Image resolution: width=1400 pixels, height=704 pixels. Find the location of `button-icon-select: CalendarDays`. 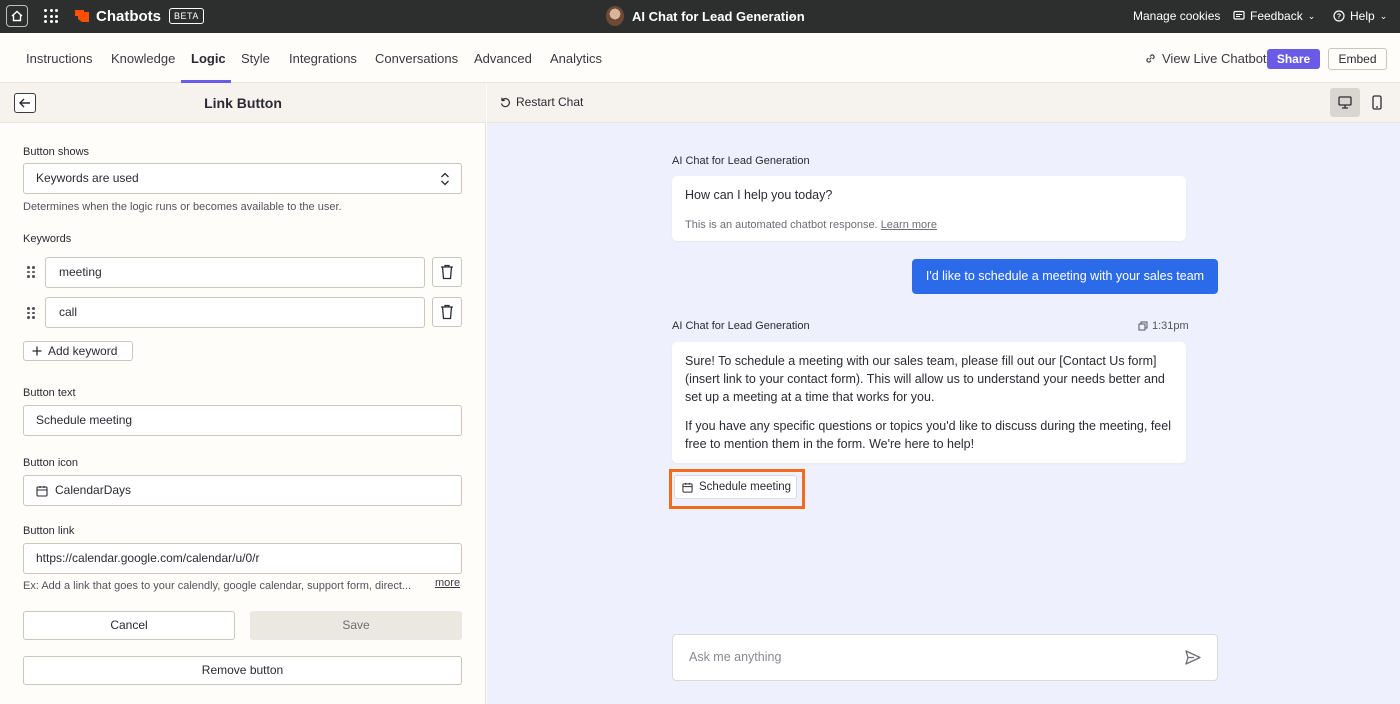

button-icon-select: CalendarDays is located at coordinates (242, 490).